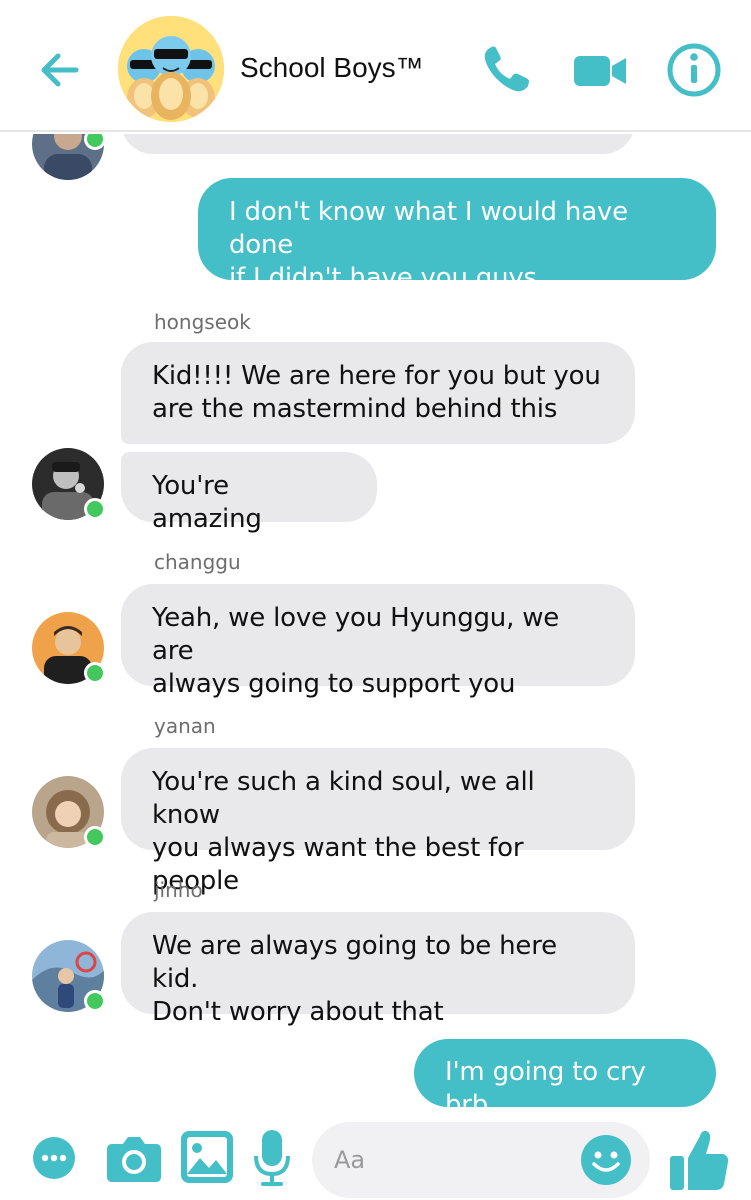 Image resolution: width=751 pixels, height=1200 pixels. Describe the element at coordinates (506, 70) in the screenshot. I see `phone-icon` at that location.